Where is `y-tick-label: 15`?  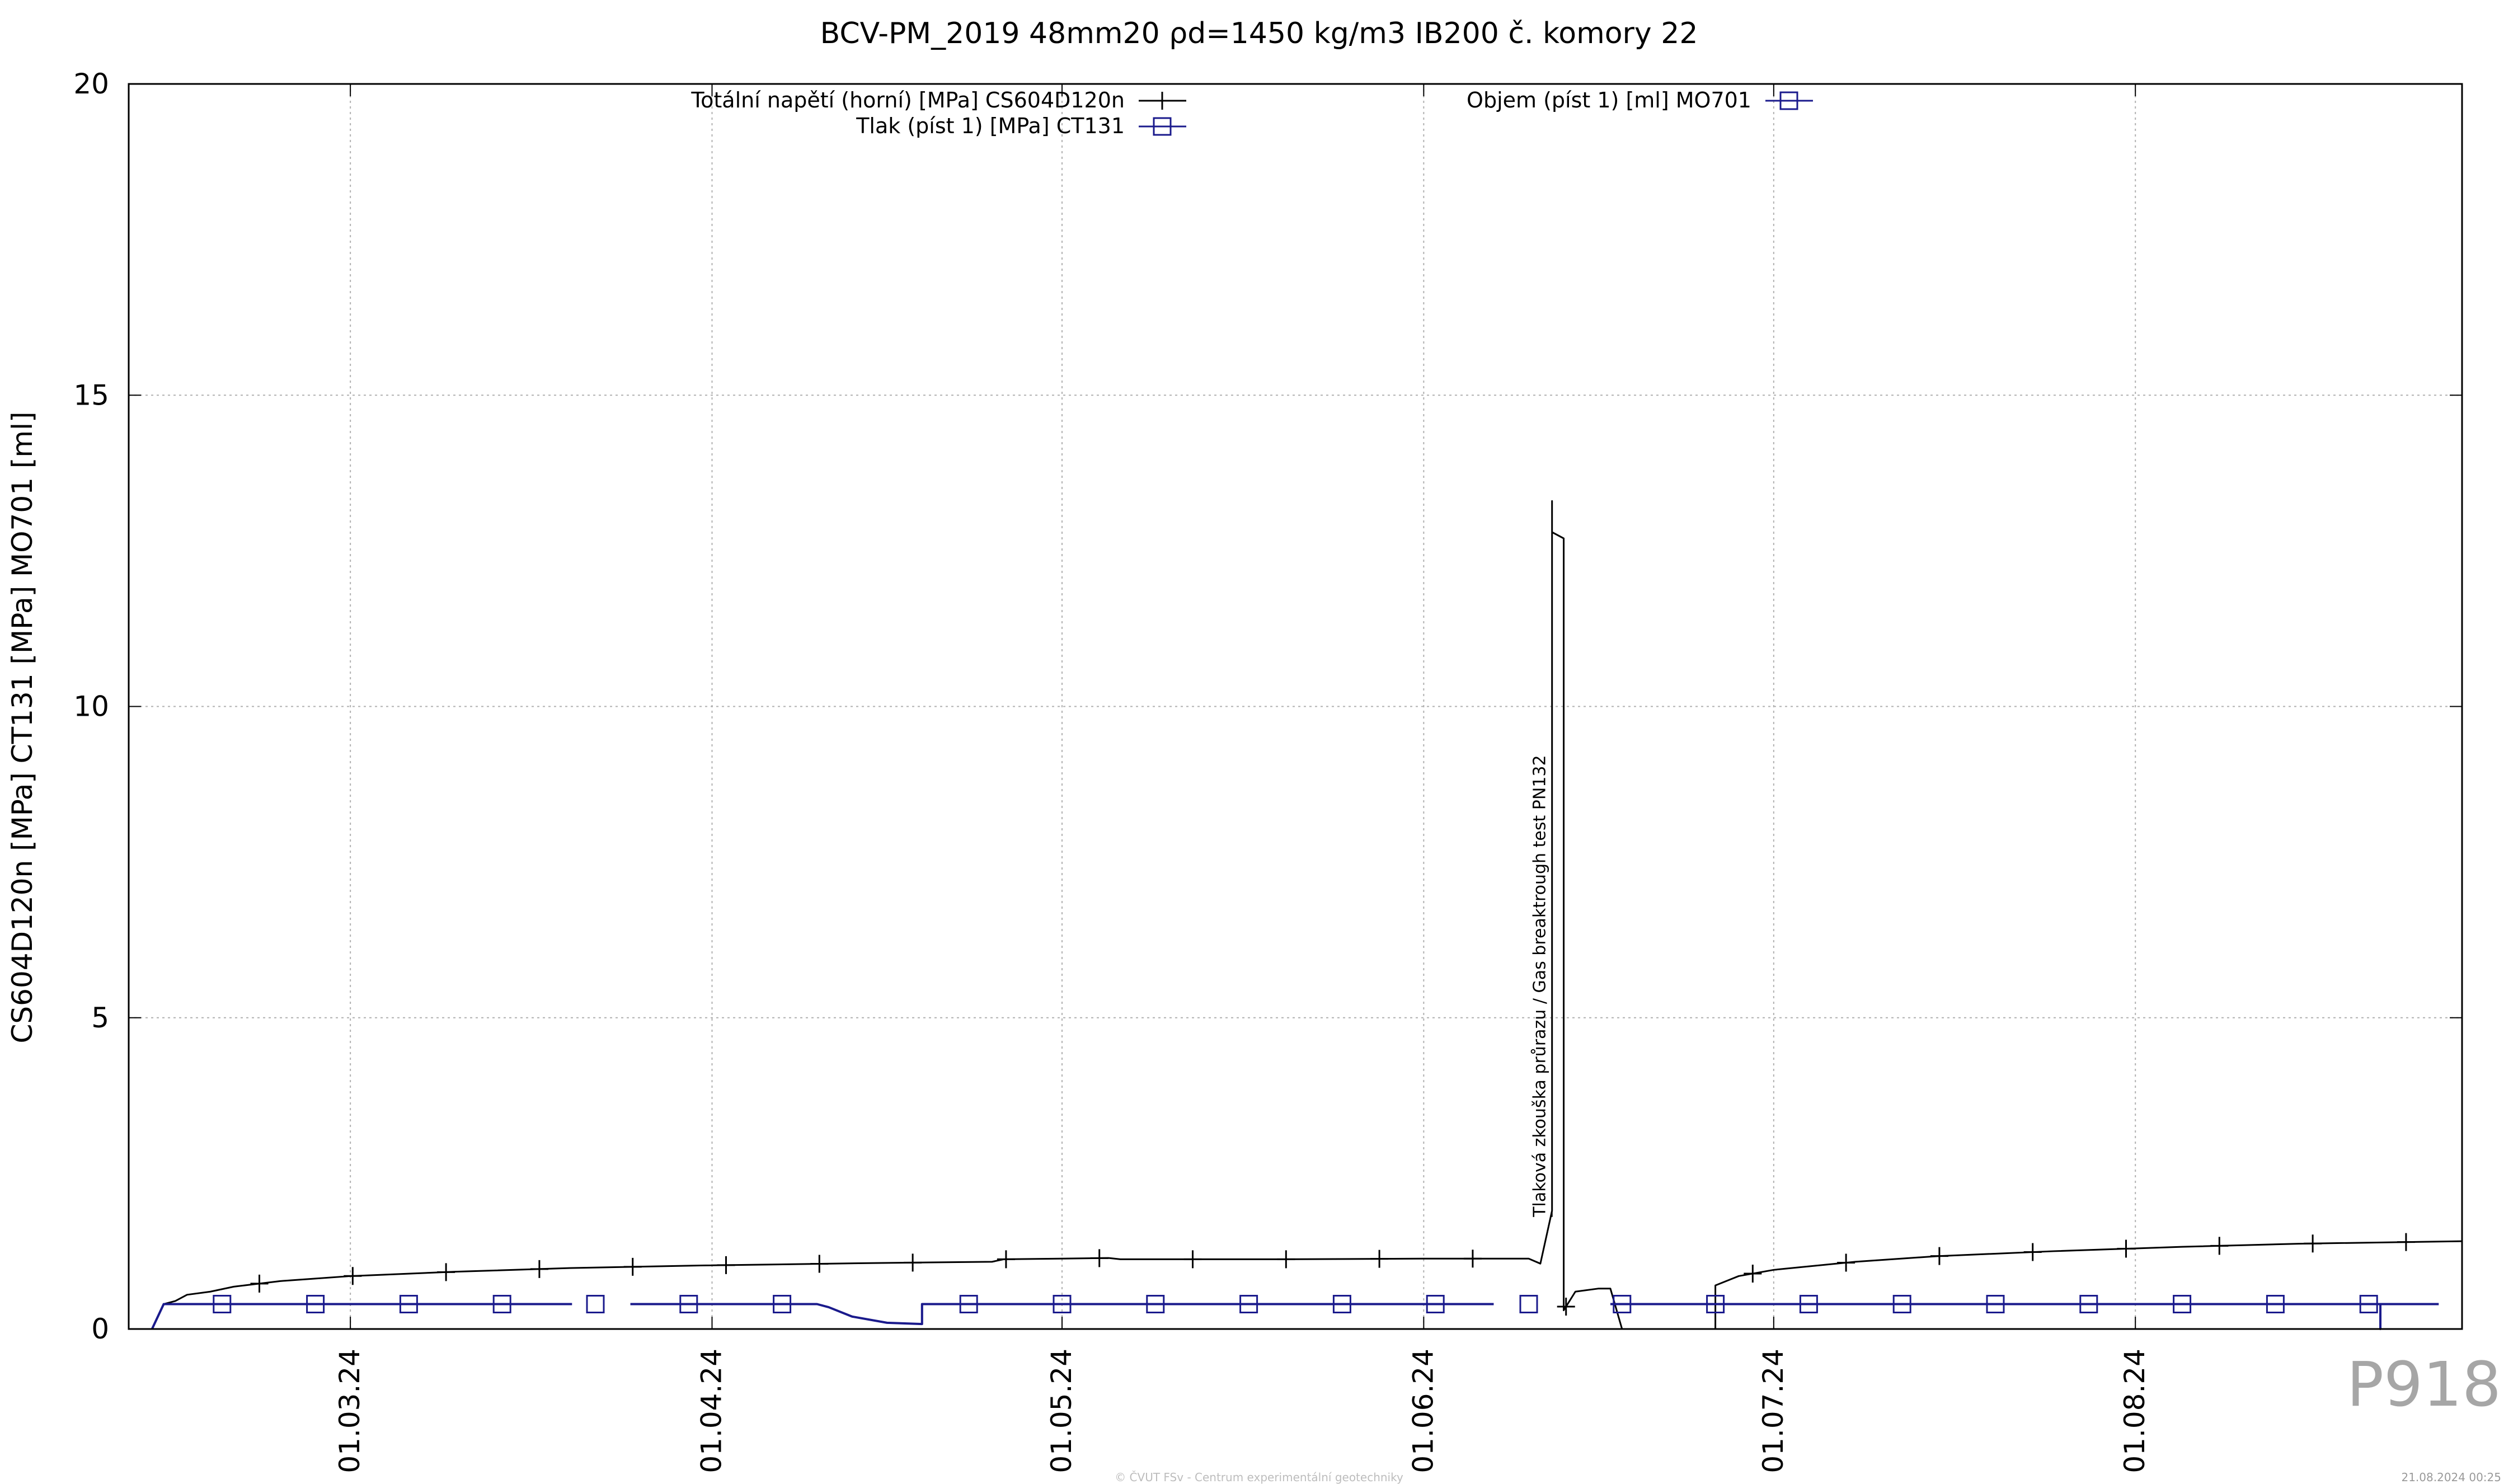
y-tick-label: 15 is located at coordinates (91, 395).